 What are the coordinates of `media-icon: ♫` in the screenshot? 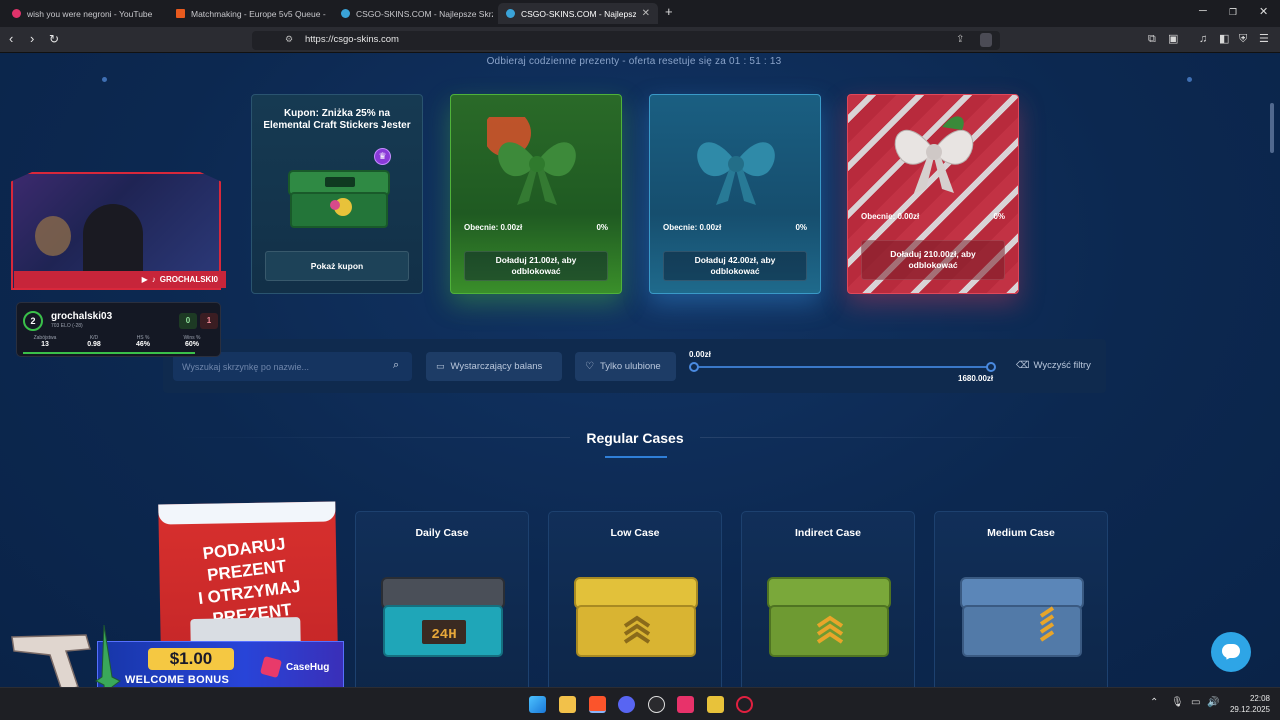 It's located at (1203, 39).